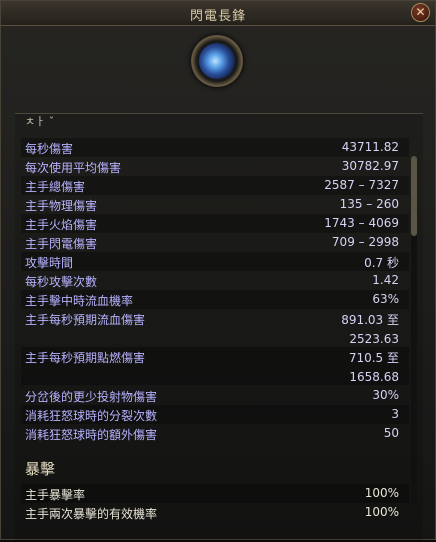  I want to click on stat-row-bleed-chance: 主手擊中時流血機率 63%, so click(215, 299).